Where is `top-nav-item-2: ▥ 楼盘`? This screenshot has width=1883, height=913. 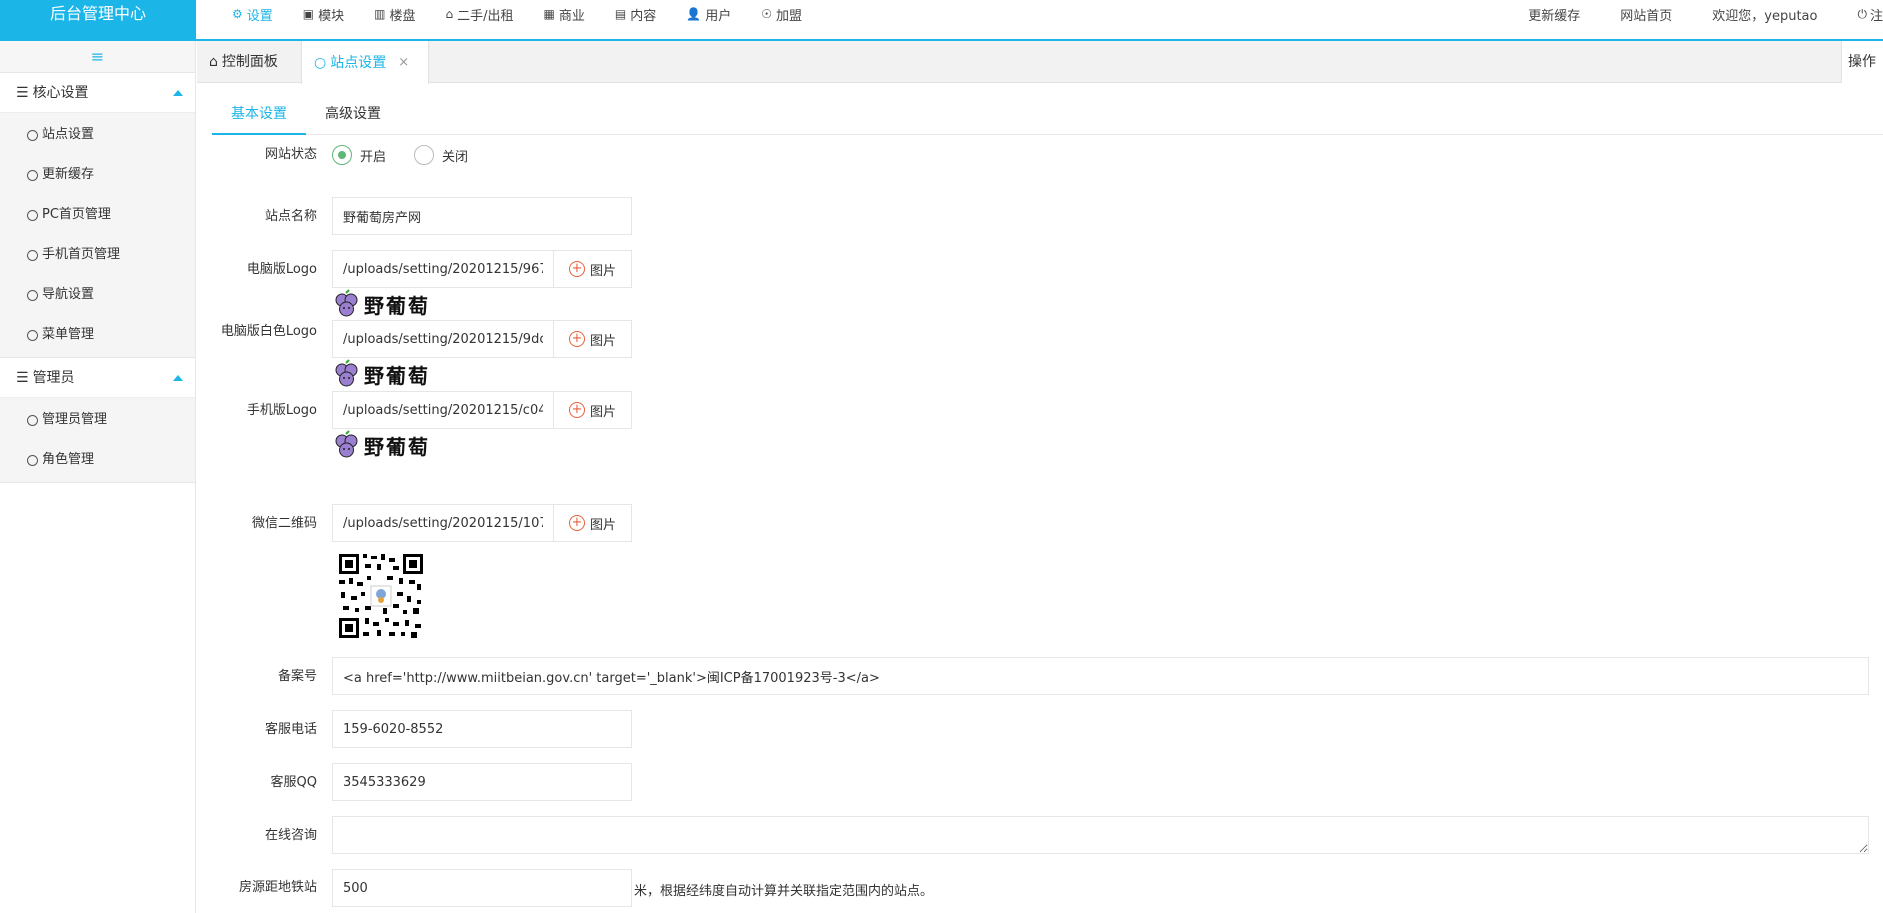 top-nav-item-2: ▥ 楼盘 is located at coordinates (394, 14).